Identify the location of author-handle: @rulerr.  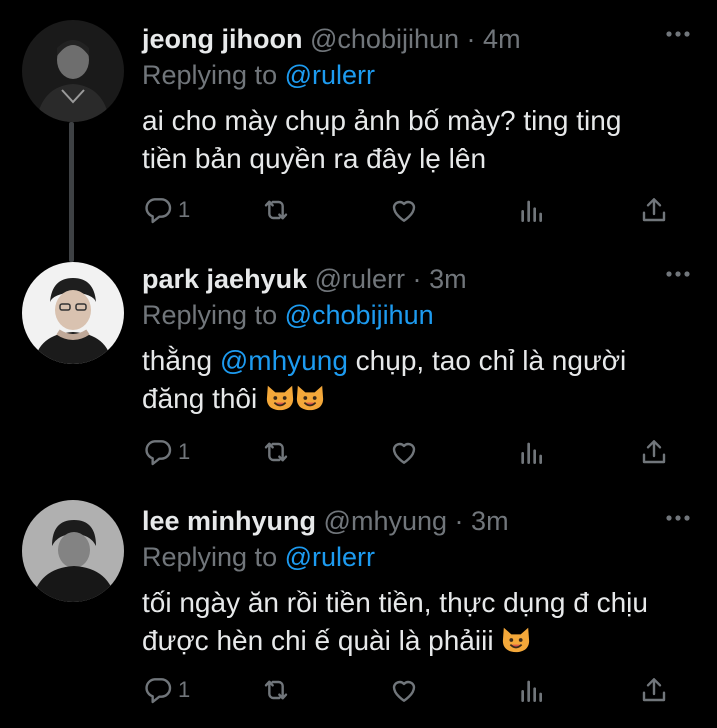
(360, 279).